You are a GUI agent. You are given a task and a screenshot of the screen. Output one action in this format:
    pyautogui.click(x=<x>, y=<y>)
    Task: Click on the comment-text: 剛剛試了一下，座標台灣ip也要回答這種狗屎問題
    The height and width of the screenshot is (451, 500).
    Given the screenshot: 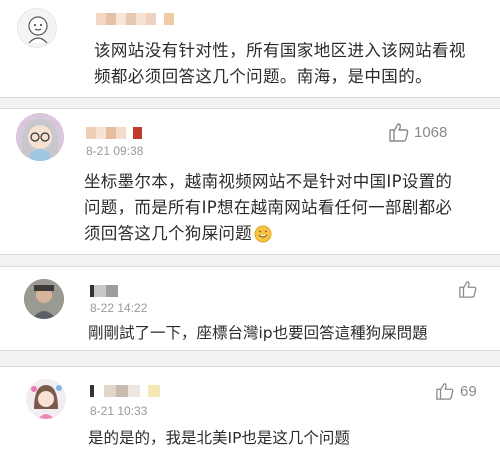 What is the action you would take?
    pyautogui.click(x=258, y=333)
    